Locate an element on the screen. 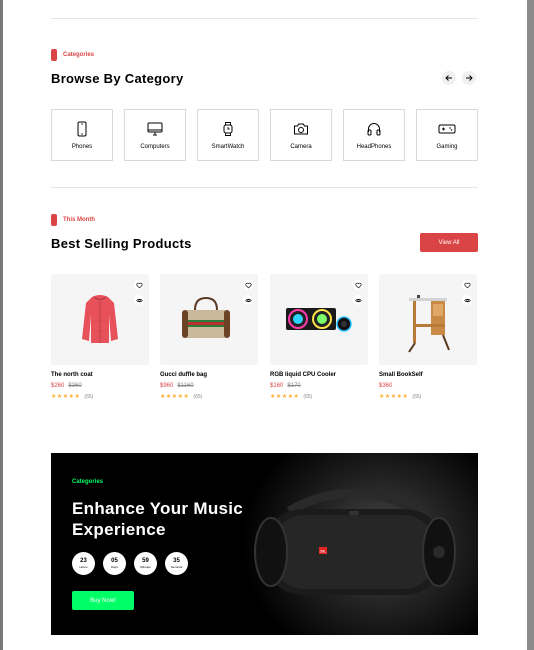 The height and width of the screenshot is (650, 534). banner-title: Enhance Your Music Experience is located at coordinates (158, 519).